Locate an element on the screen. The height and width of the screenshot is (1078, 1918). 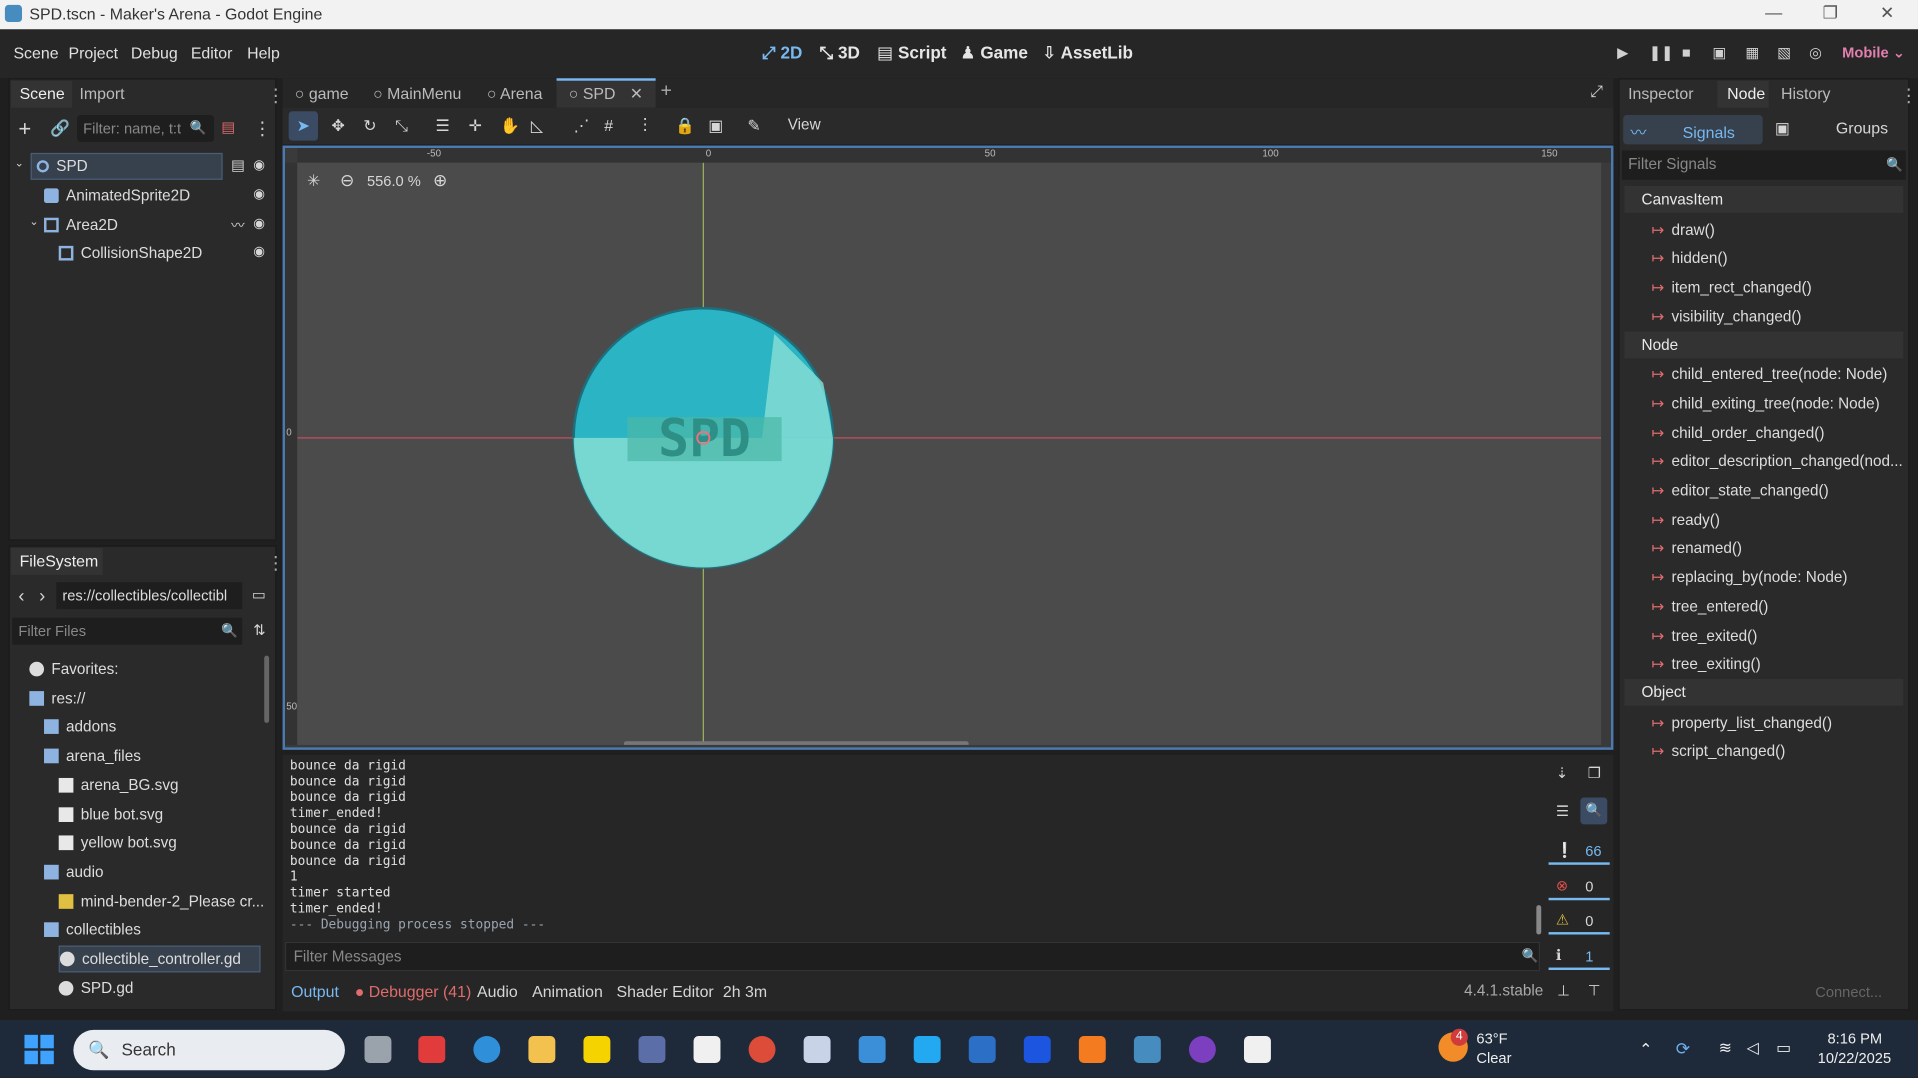
filter-signals-input: Filter Signals is located at coordinates (1763, 165).